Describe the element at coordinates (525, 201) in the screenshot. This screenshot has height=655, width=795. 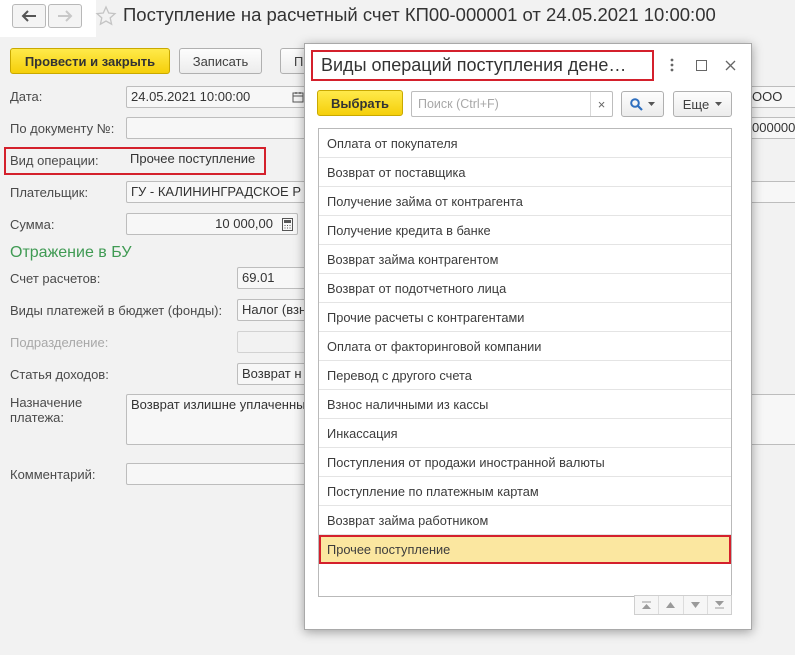
I see `list-item: Получение займа от контрагента` at that location.